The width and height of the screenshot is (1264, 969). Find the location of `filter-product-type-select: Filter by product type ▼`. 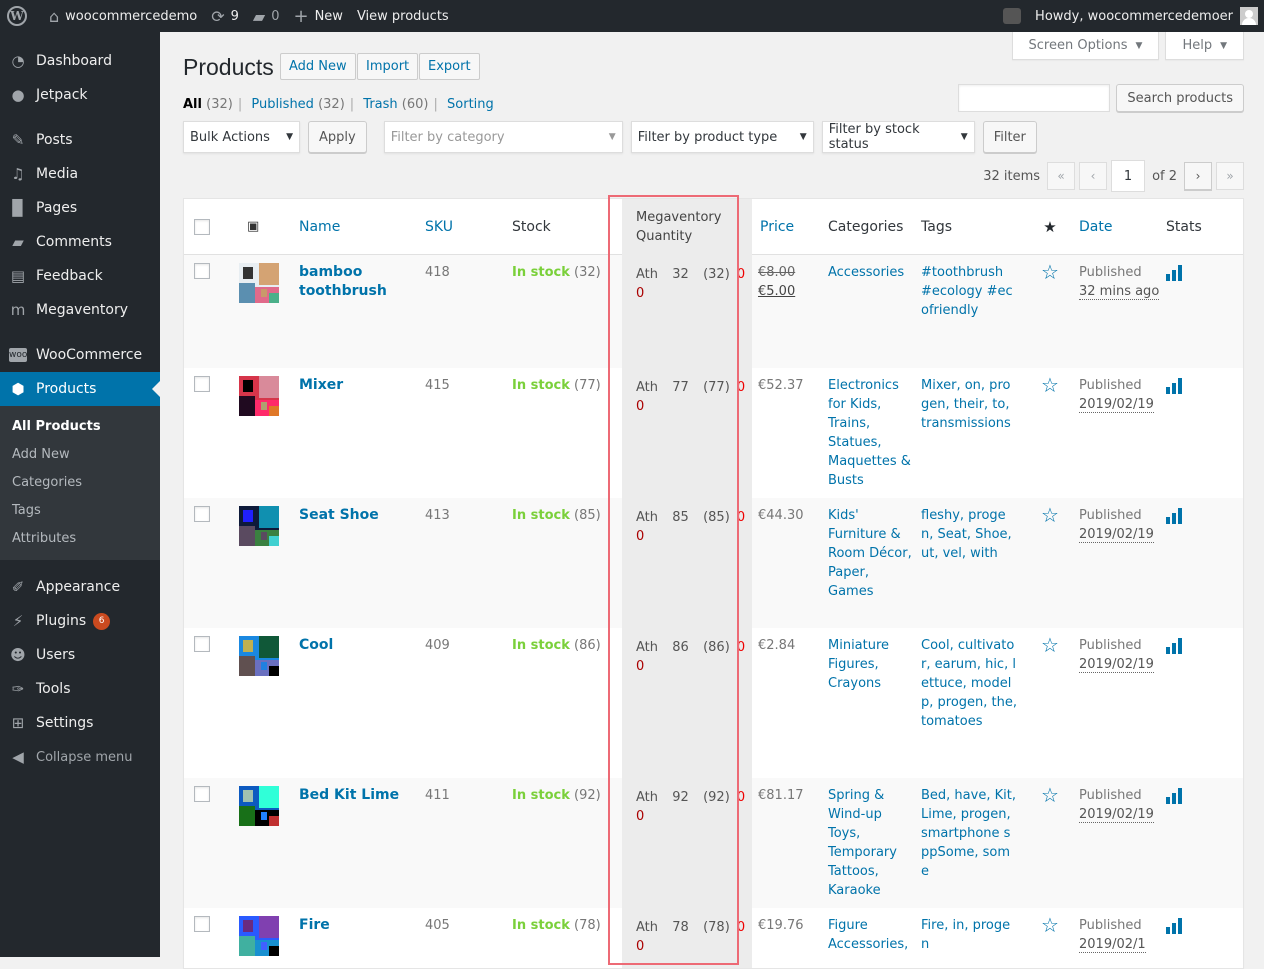

filter-product-type-select: Filter by product type ▼ is located at coordinates (722, 137).